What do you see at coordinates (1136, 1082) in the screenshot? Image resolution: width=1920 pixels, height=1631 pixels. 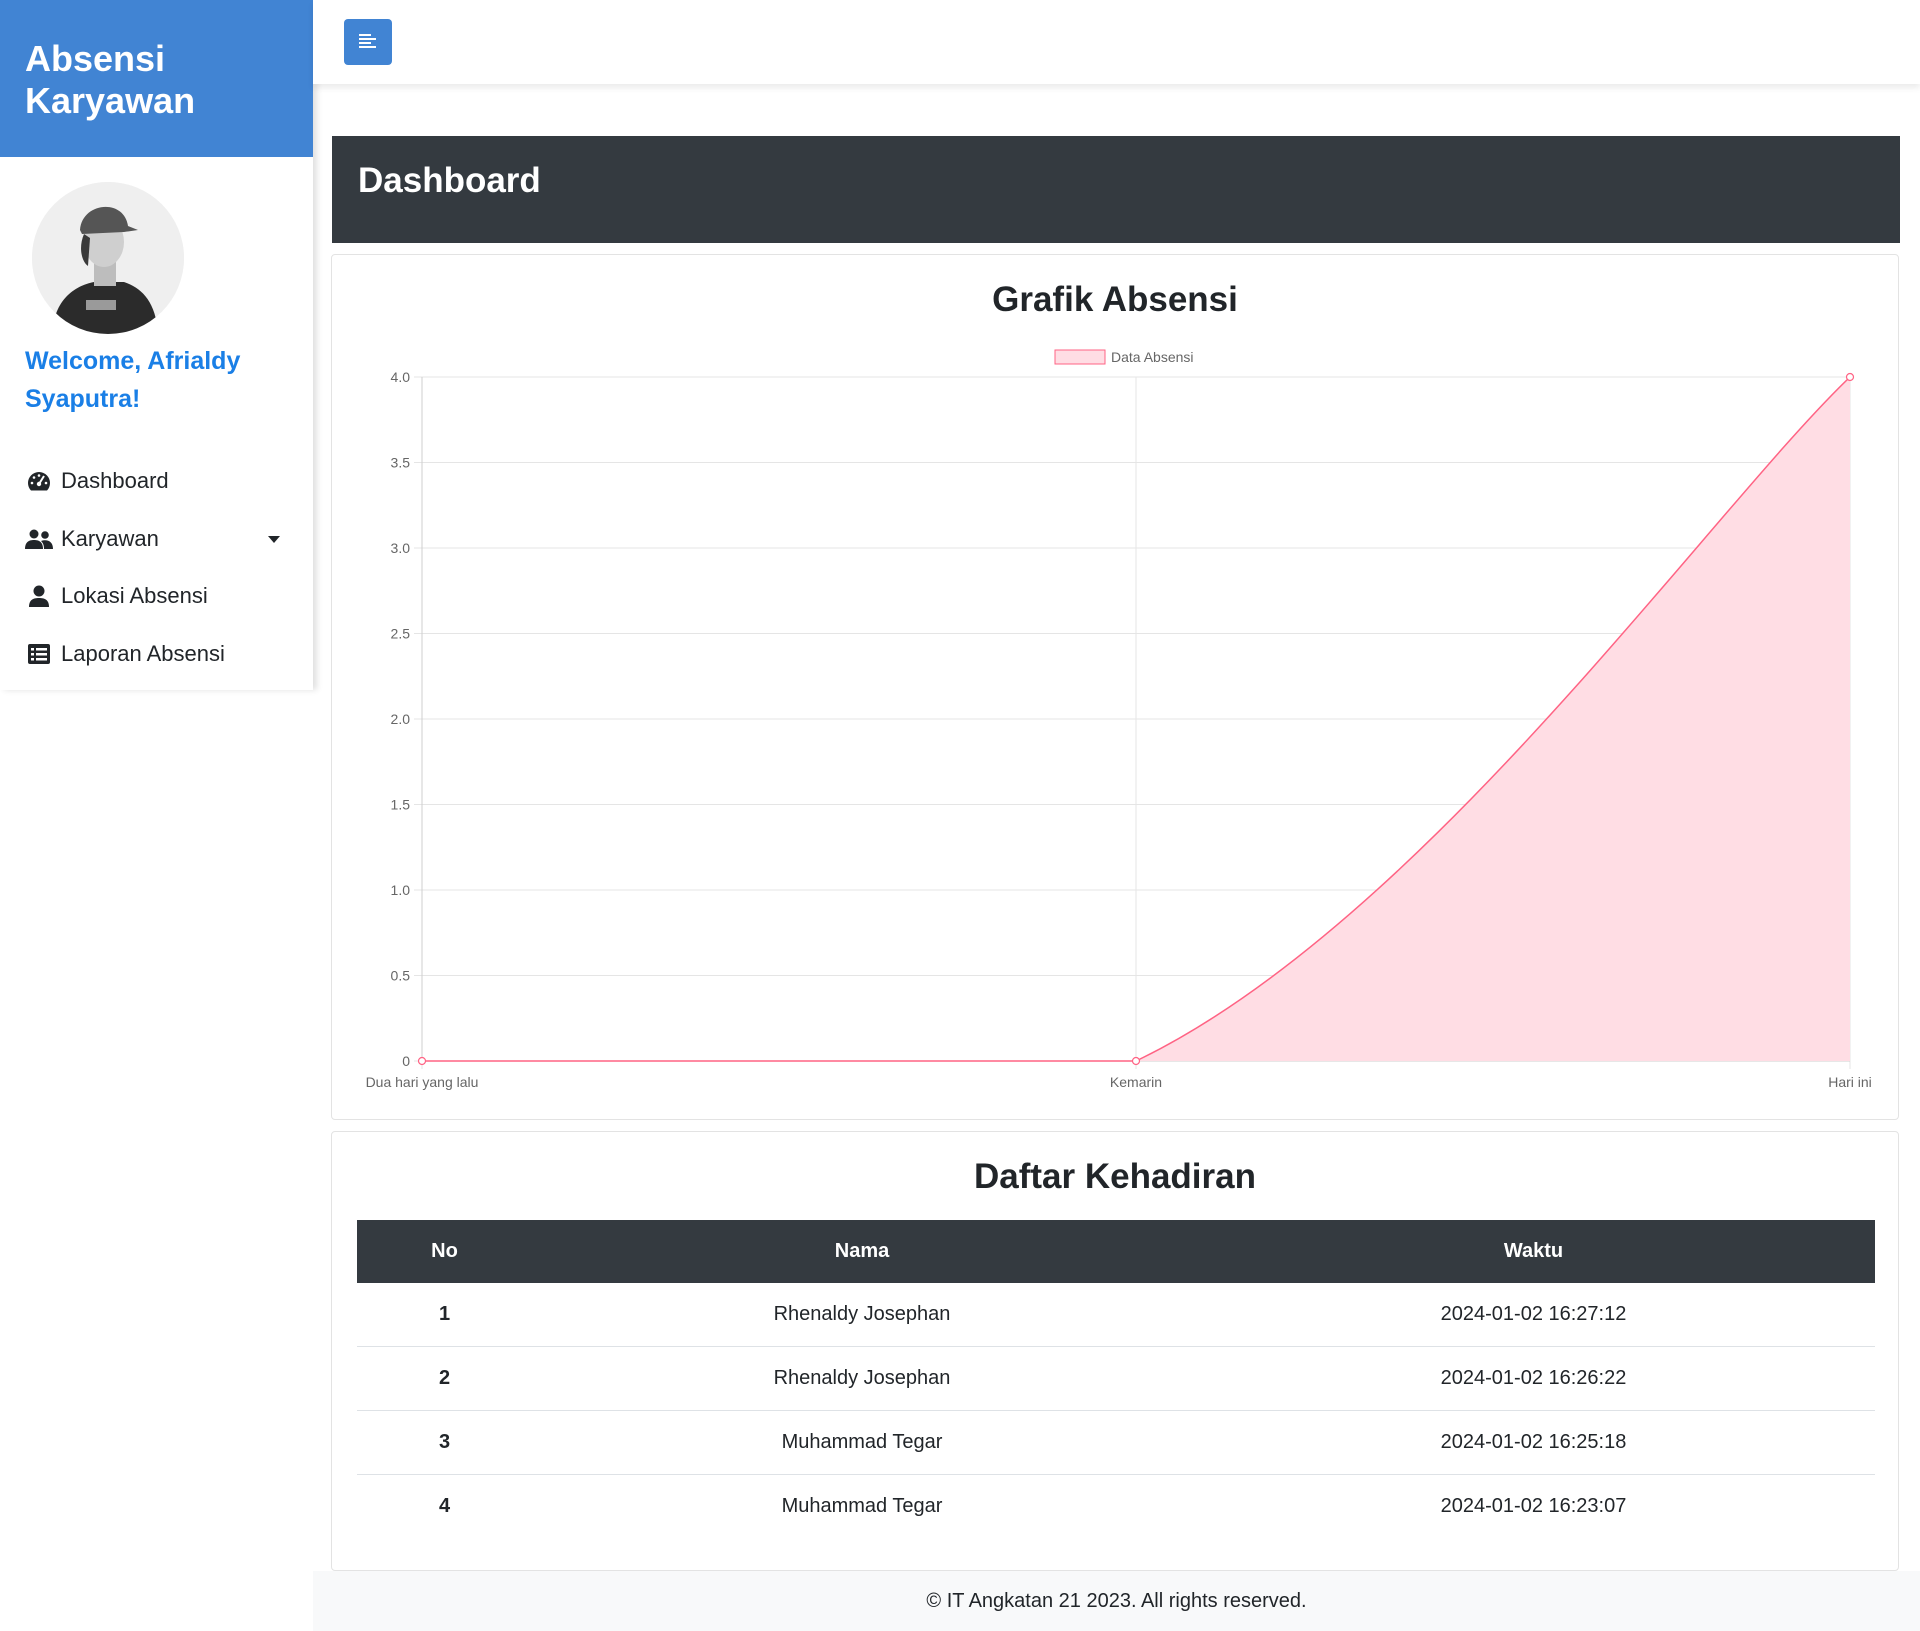 I see `x-tick-label: Kemarin` at bounding box center [1136, 1082].